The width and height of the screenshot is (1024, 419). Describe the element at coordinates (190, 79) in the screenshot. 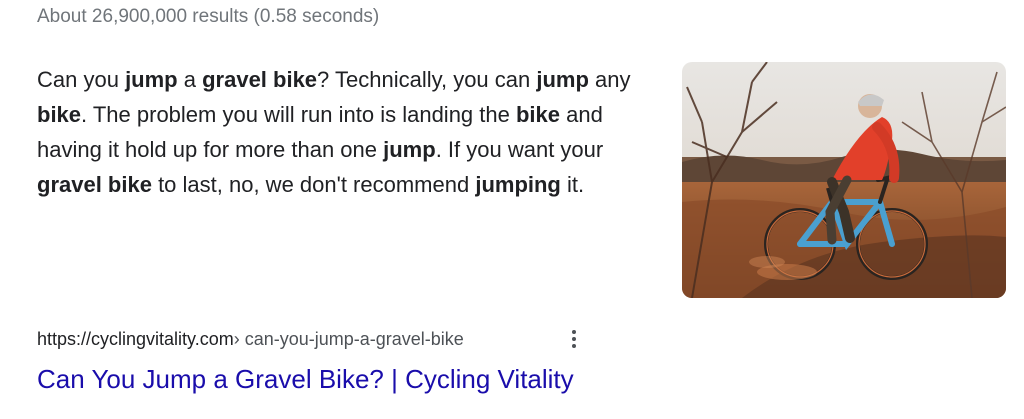

I see `snippet-text-run: a` at that location.